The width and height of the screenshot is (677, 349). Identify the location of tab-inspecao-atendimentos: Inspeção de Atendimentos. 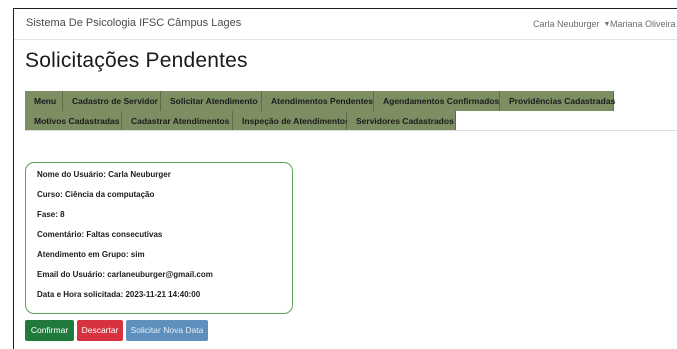
(291, 121).